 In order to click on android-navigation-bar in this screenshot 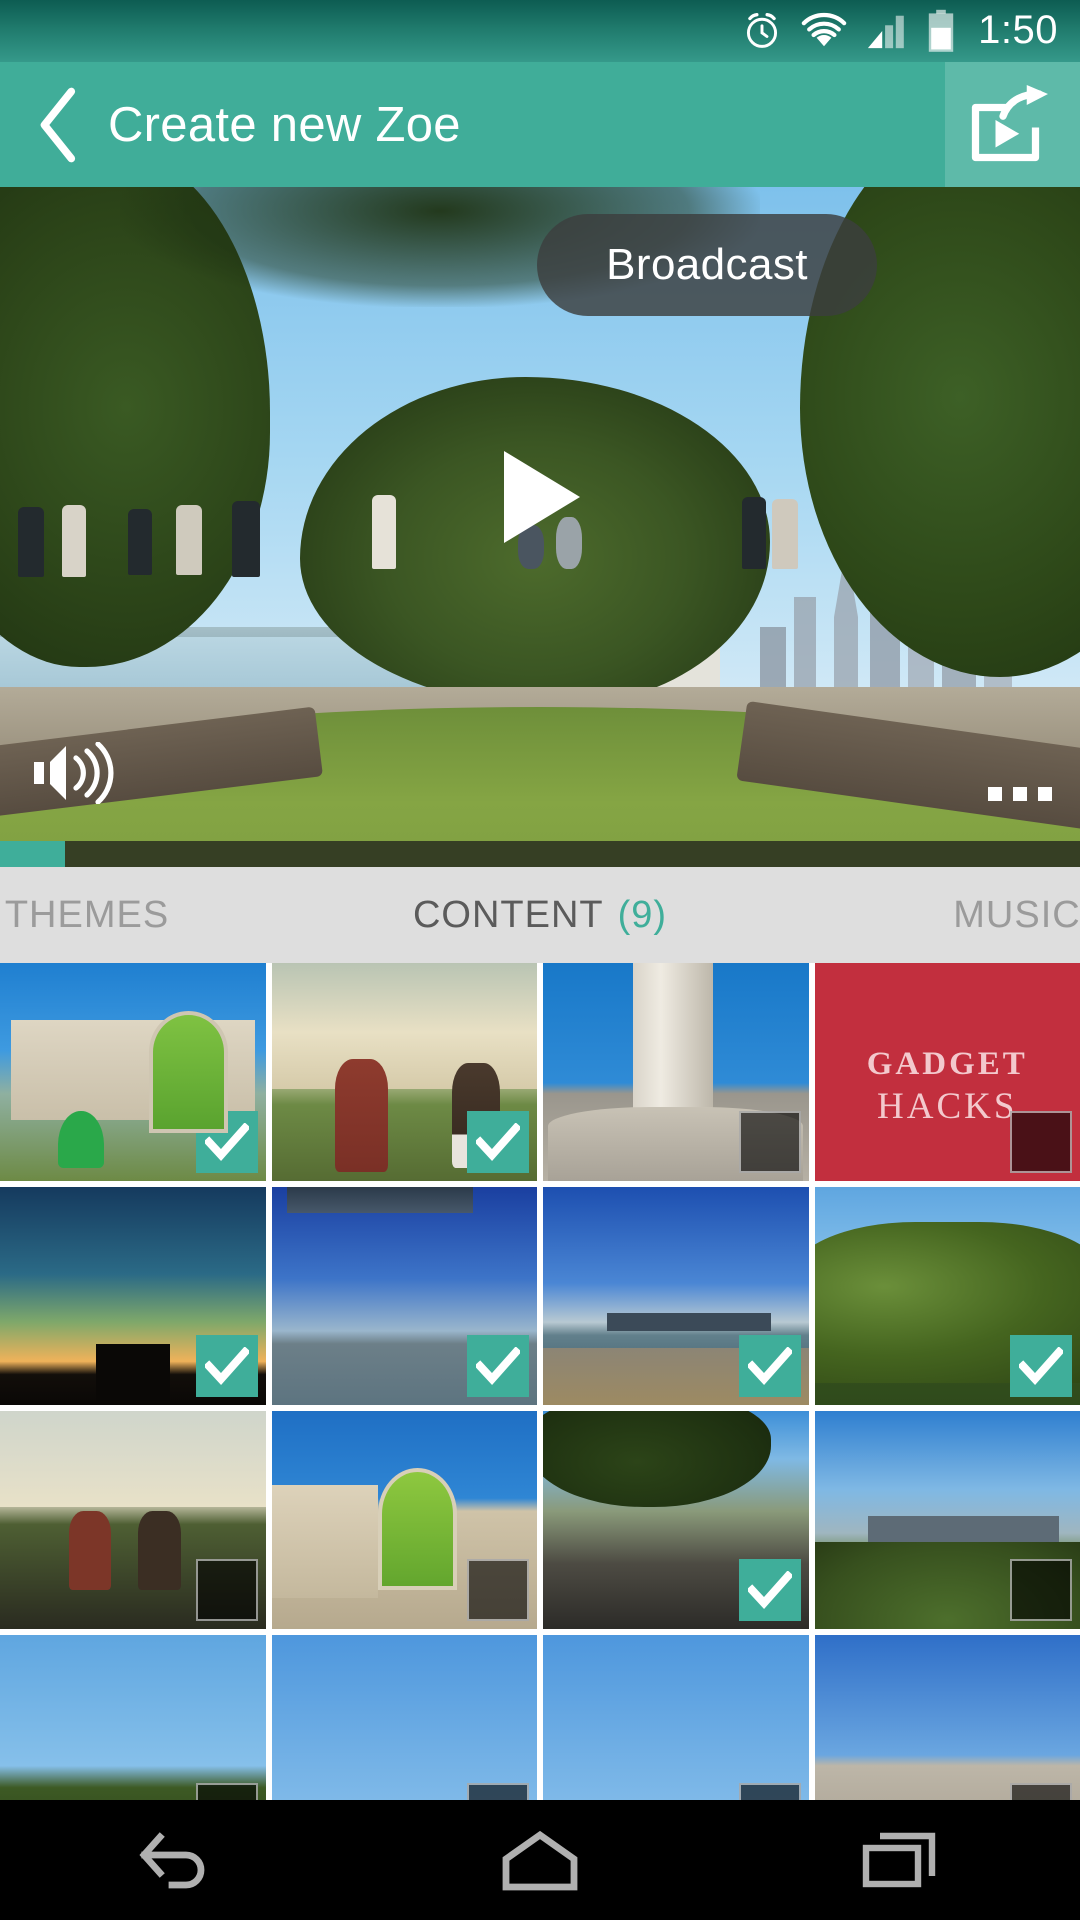, I will do `click(540, 1860)`.